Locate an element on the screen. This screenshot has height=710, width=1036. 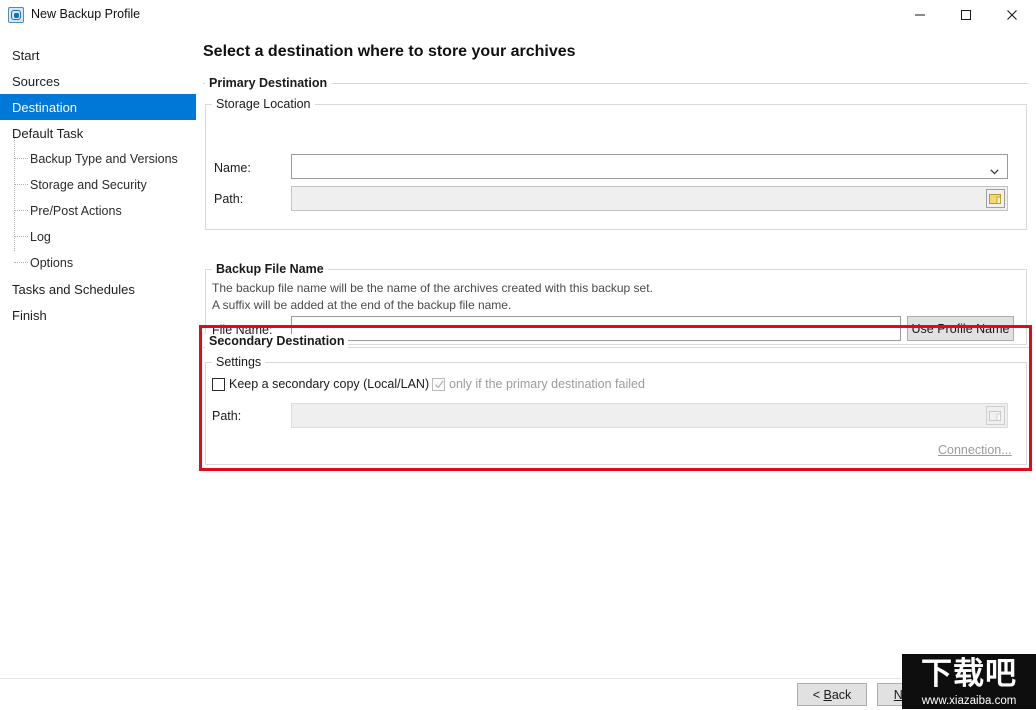
storage-location-title: Storage Location is located at coordinates (263, 104).